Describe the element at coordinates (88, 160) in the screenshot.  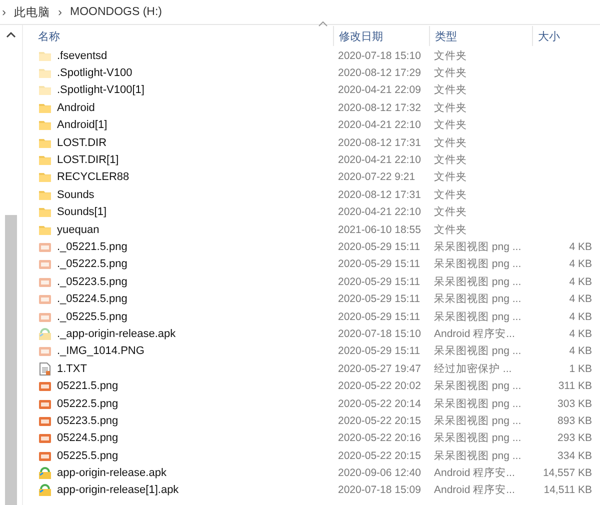
I see `file-name: LOST.DIR[1]` at that location.